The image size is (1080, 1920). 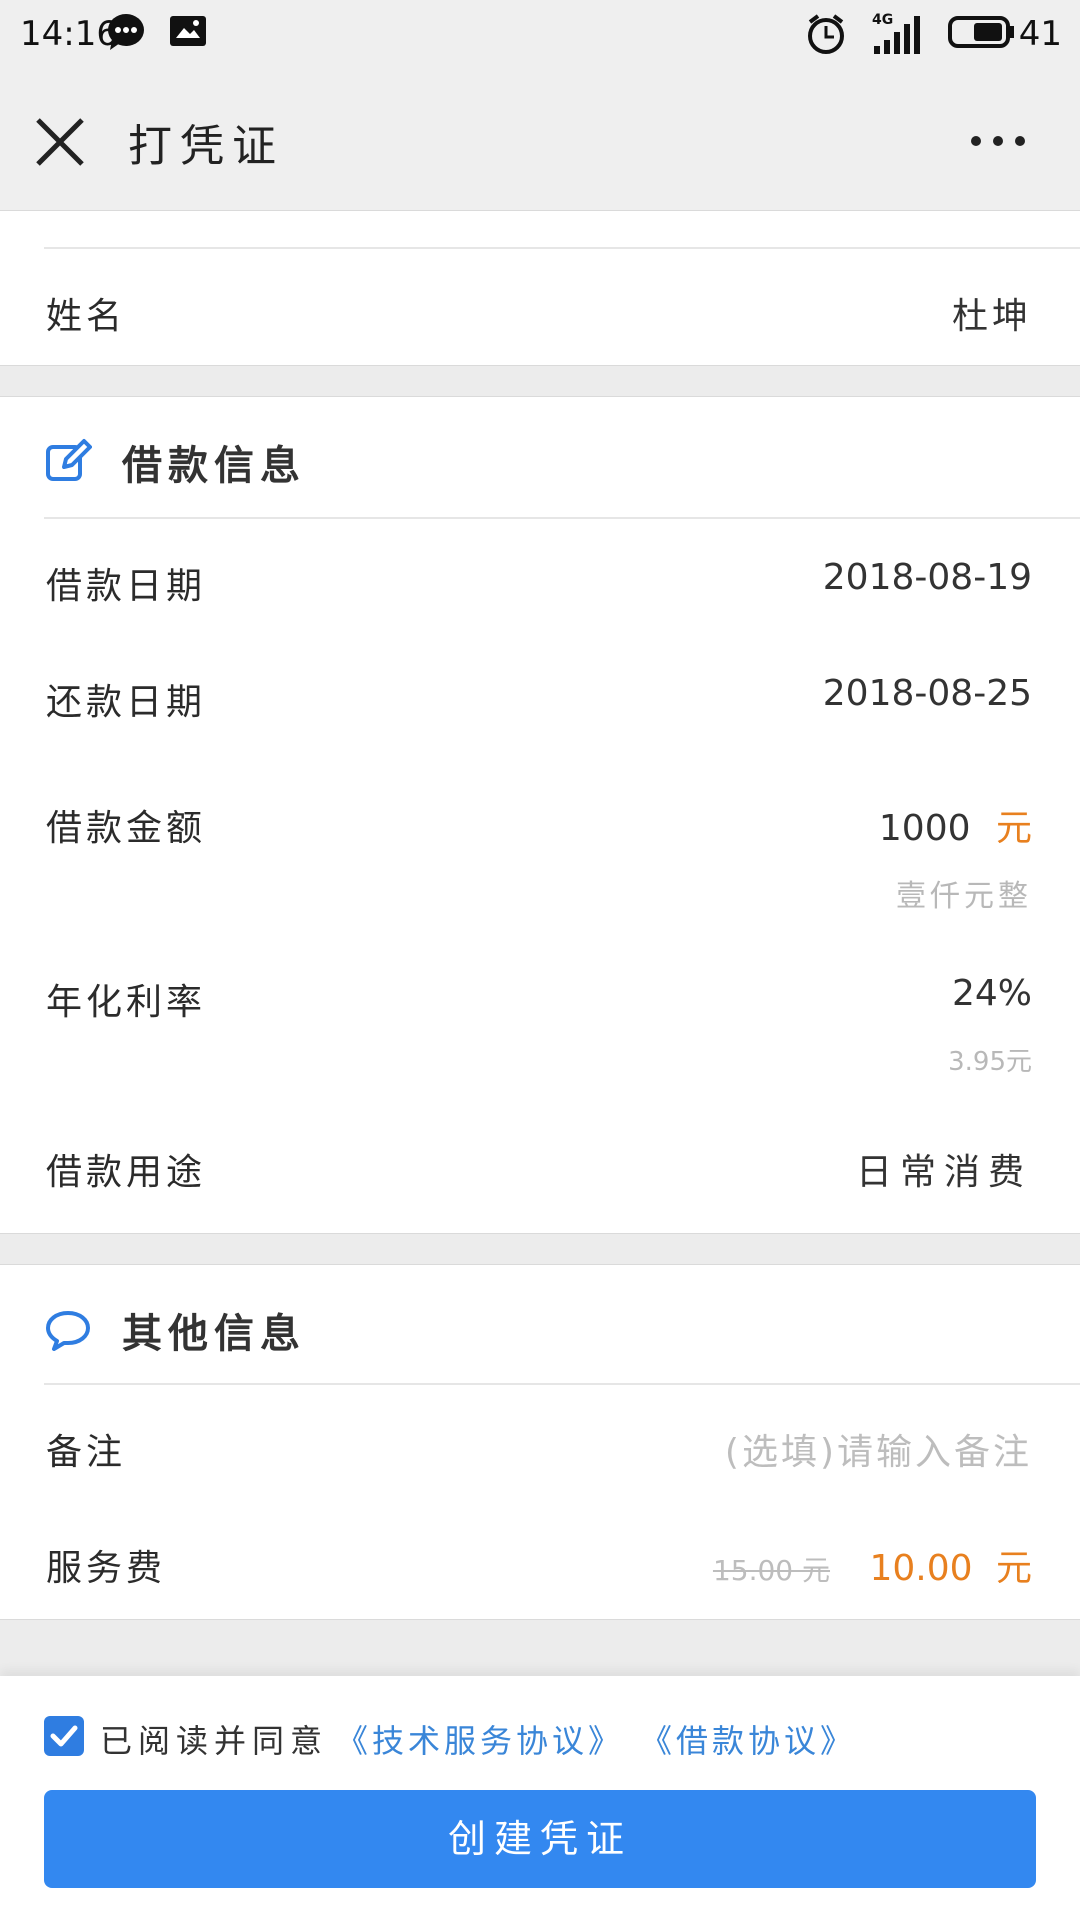 What do you see at coordinates (897, 35) in the screenshot?
I see `signal-icon` at bounding box center [897, 35].